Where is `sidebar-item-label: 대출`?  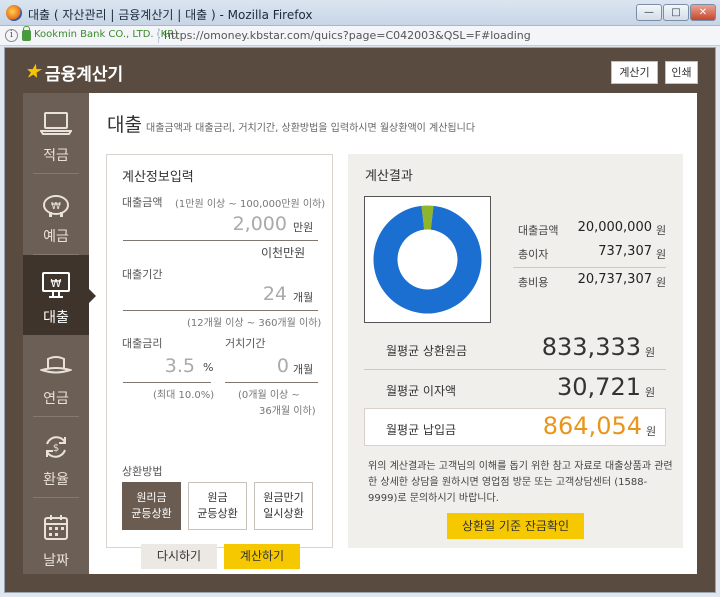
sidebar-item-label: 대출 is located at coordinates (56, 318).